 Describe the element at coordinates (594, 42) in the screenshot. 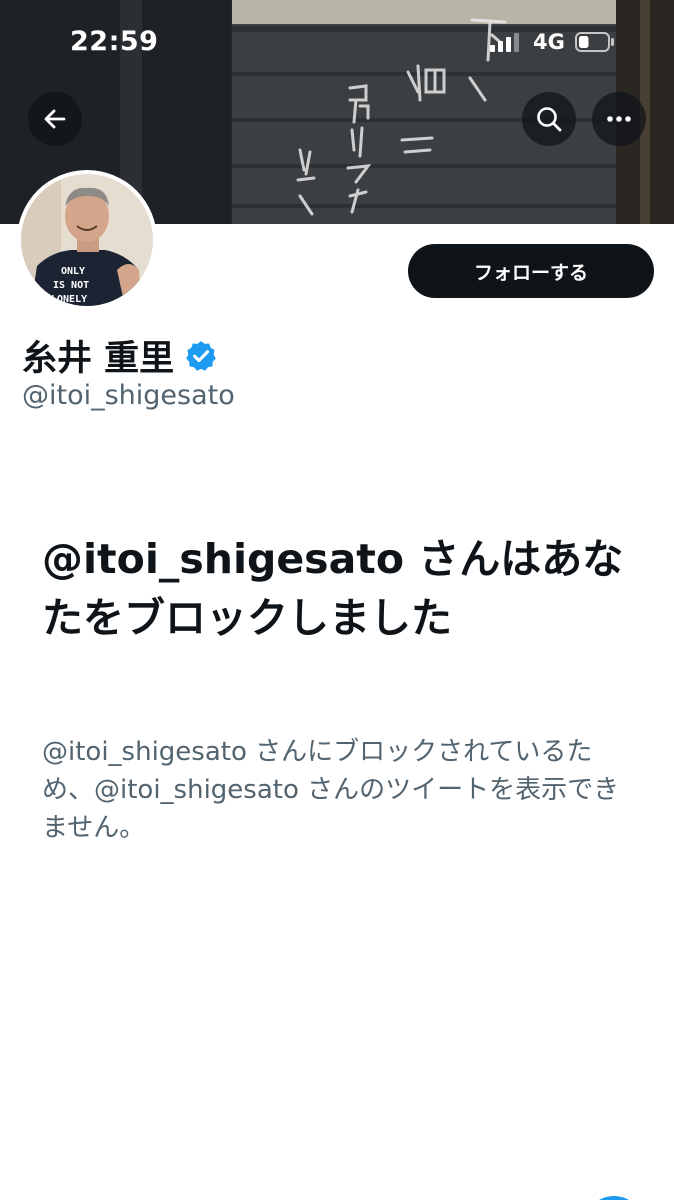

I see `battery-icon` at that location.